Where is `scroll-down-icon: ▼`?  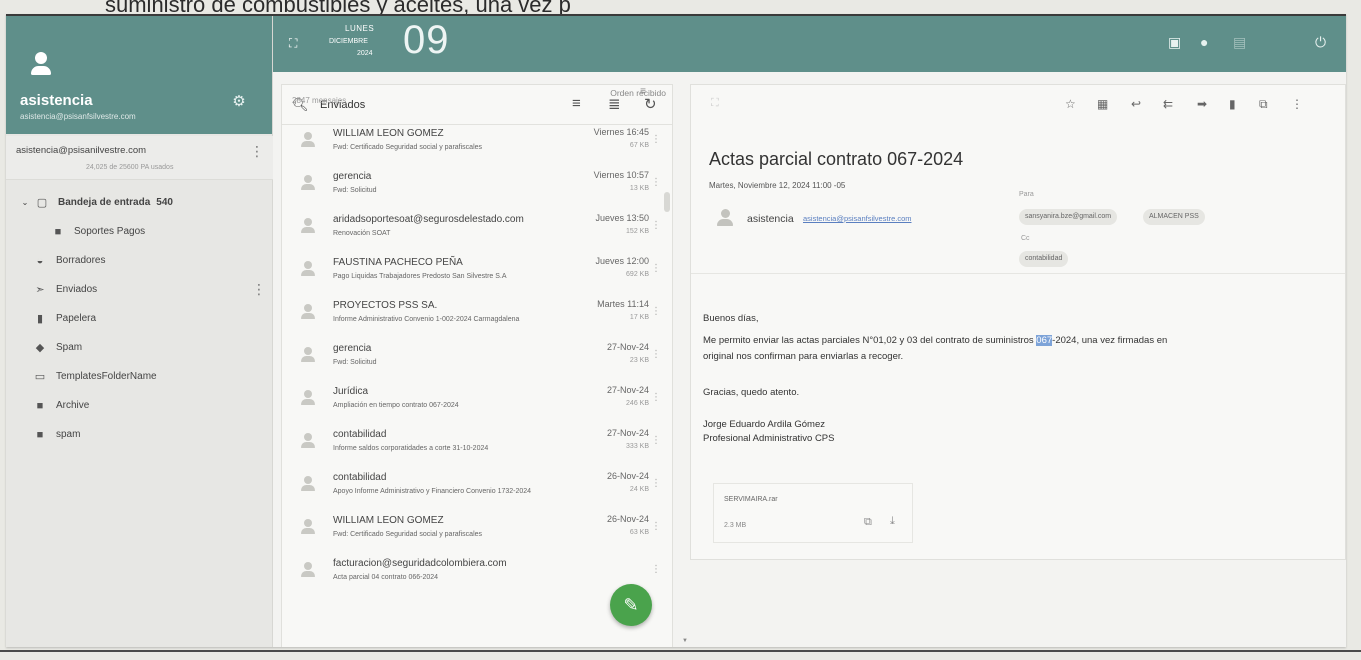
scroll-down-icon: ▼ is located at coordinates (685, 641).